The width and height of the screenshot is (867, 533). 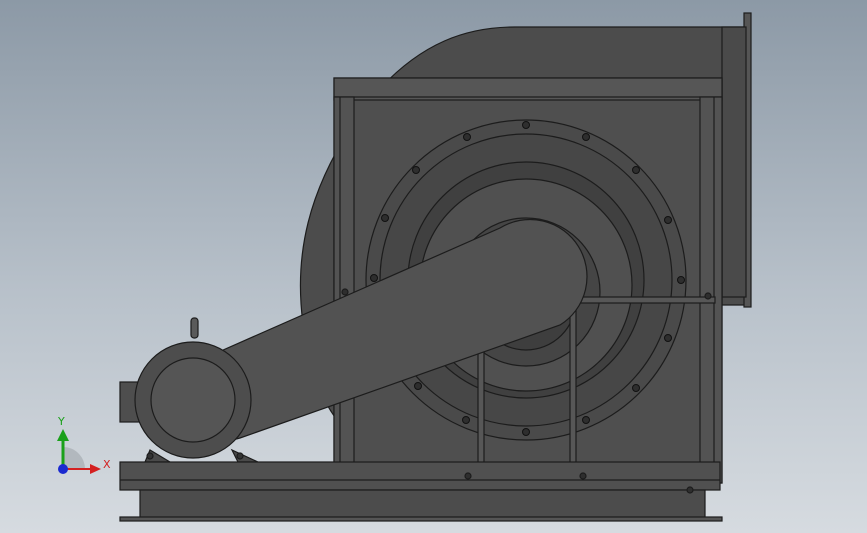 I want to click on motor-lifting-eye, so click(x=194, y=328).